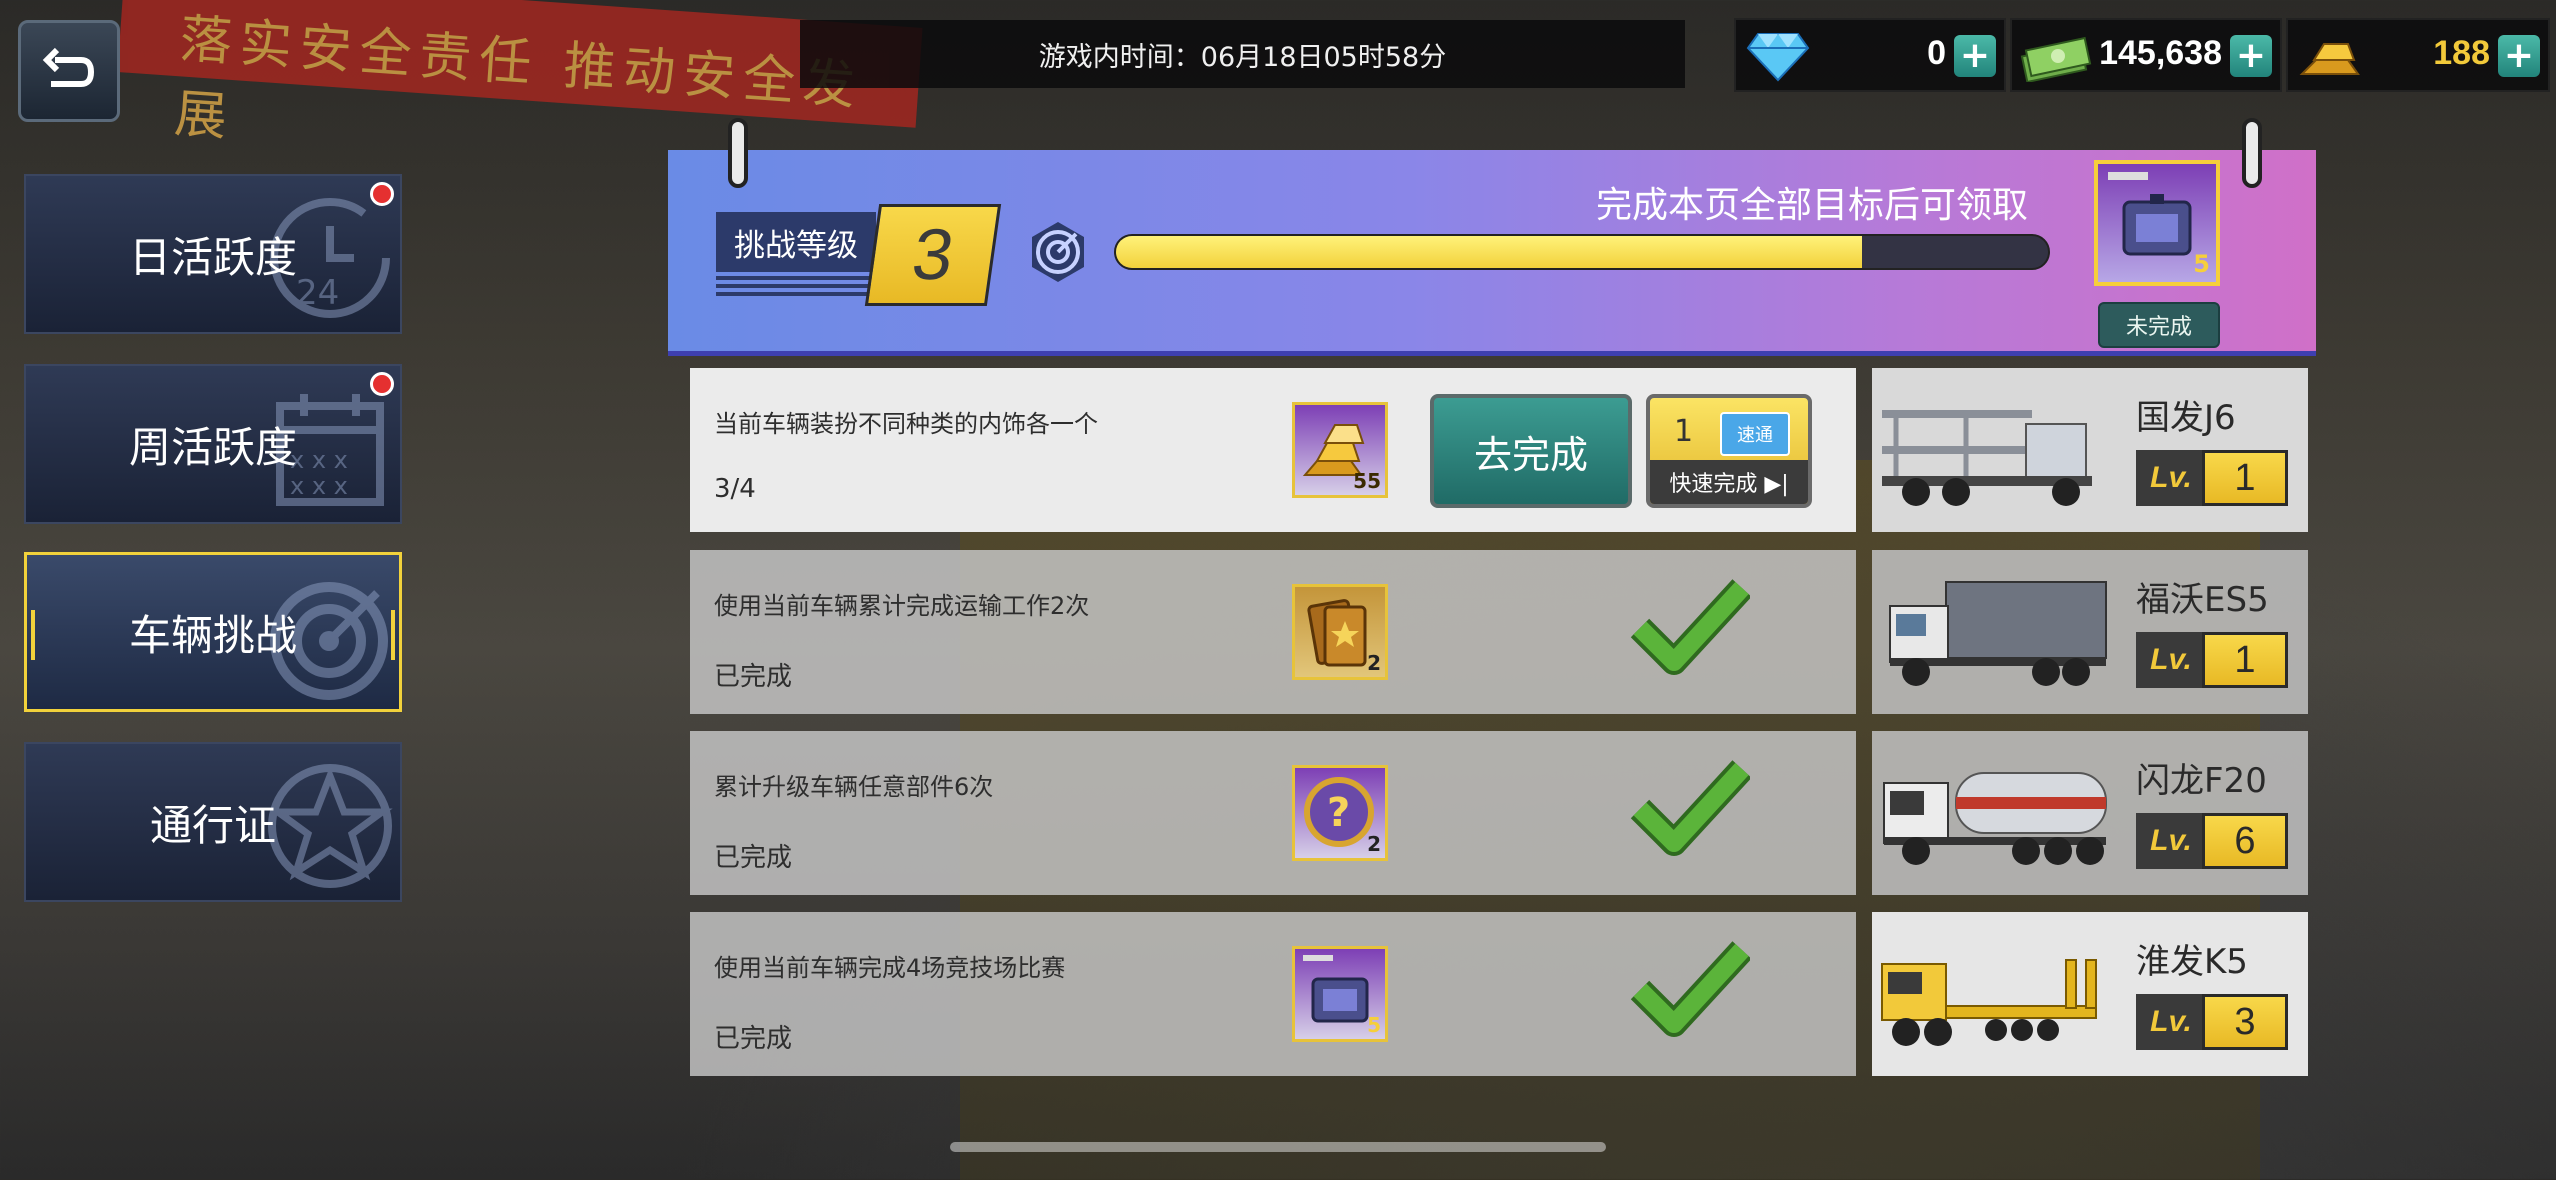 The width and height of the screenshot is (2556, 1180). I want to click on vehicle-name: 福沃ES5, so click(2202, 600).